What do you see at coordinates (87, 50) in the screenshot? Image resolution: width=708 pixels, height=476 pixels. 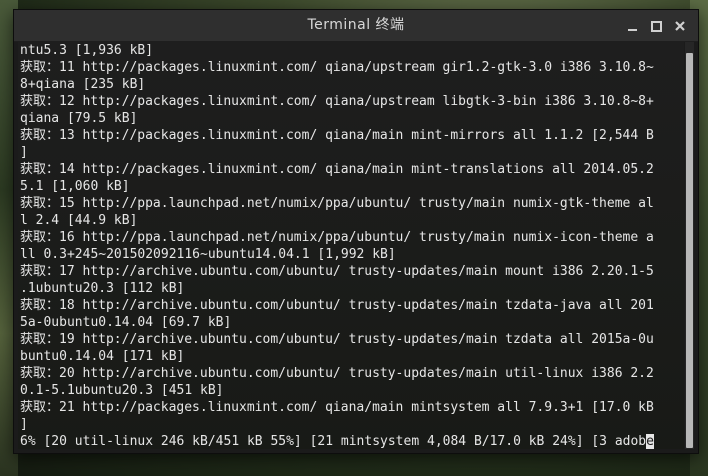 I see `terminal-line: ntu5.3 [1,936 kB]` at bounding box center [87, 50].